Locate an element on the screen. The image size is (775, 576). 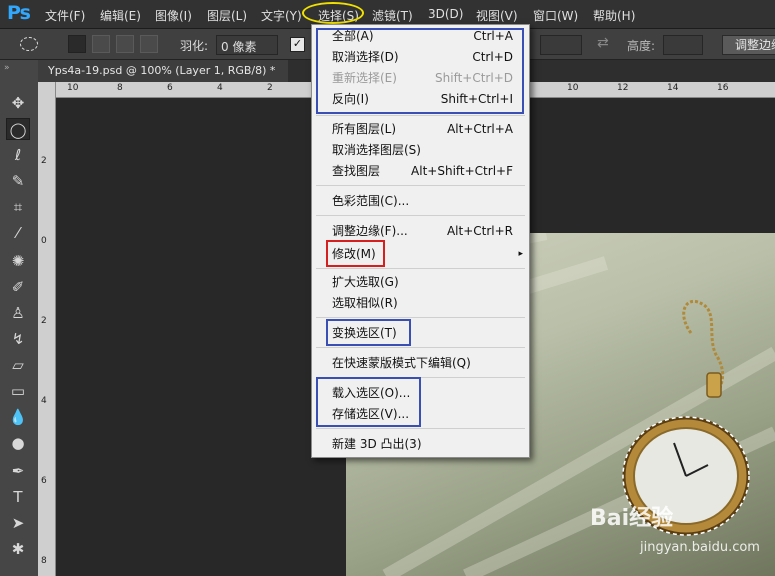
ruler-label: 14 is located at coordinates (673, 88).